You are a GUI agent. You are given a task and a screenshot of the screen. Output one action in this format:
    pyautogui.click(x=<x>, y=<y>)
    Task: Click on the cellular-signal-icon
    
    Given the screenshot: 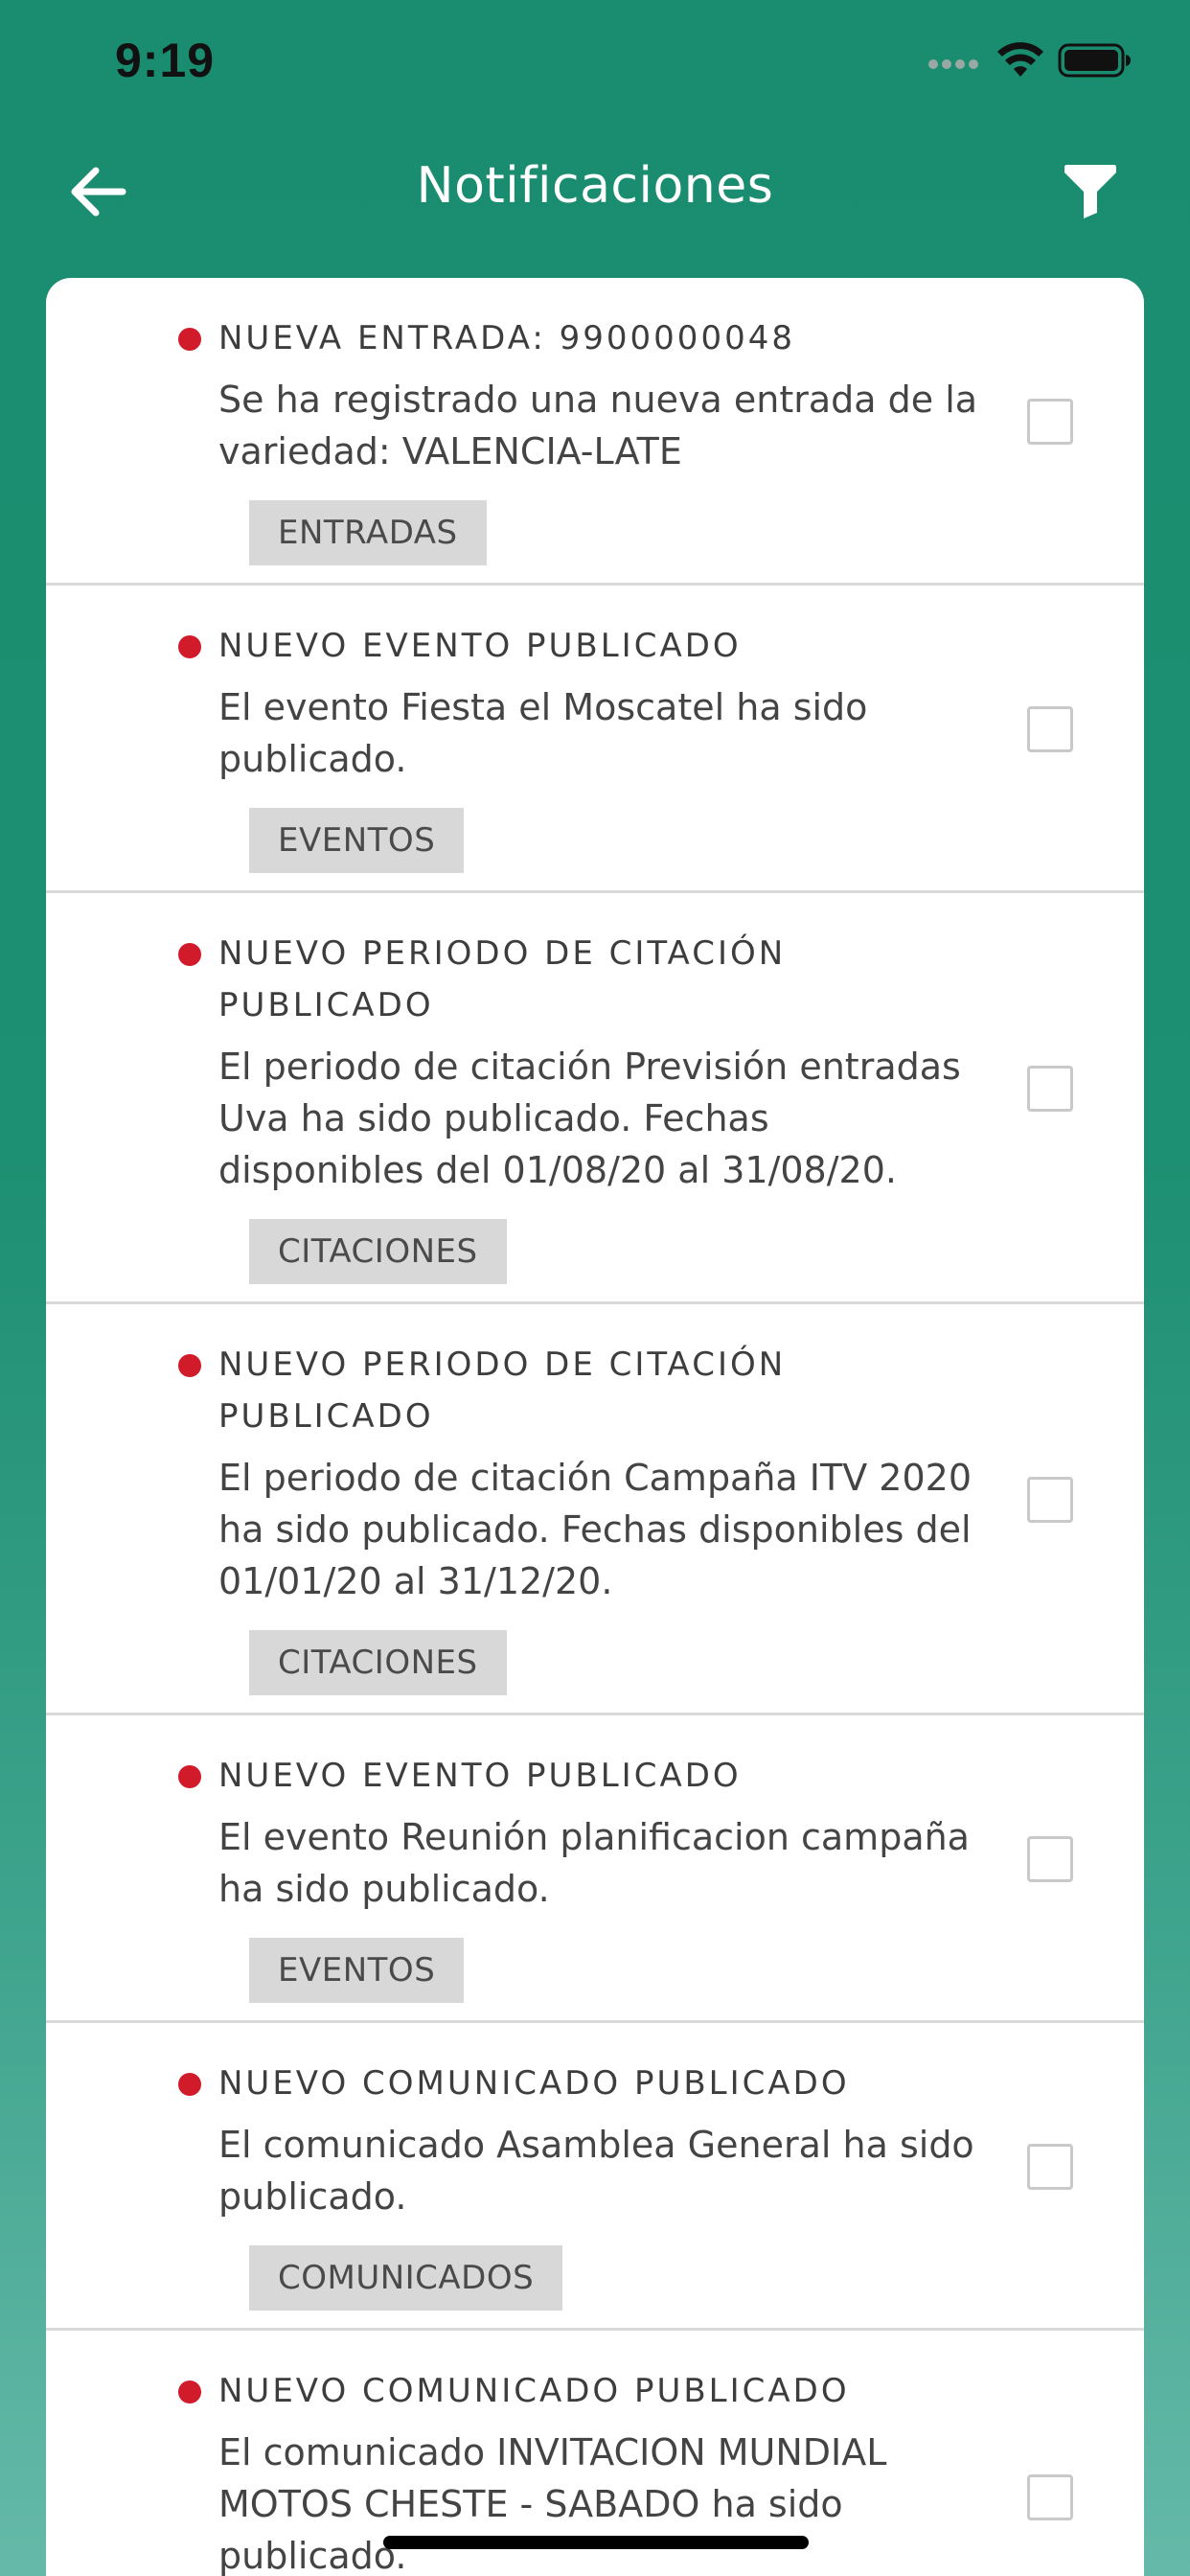 What is the action you would take?
    pyautogui.click(x=955, y=63)
    